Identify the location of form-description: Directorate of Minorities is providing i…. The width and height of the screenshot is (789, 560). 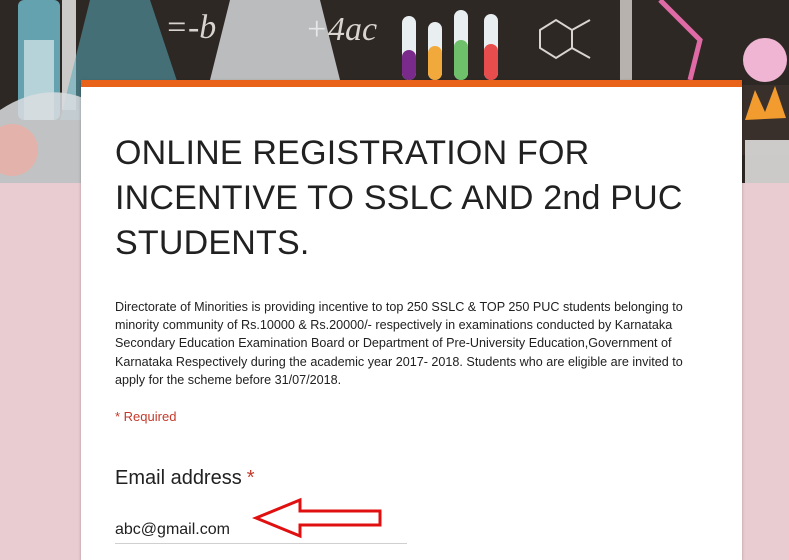
(399, 343).